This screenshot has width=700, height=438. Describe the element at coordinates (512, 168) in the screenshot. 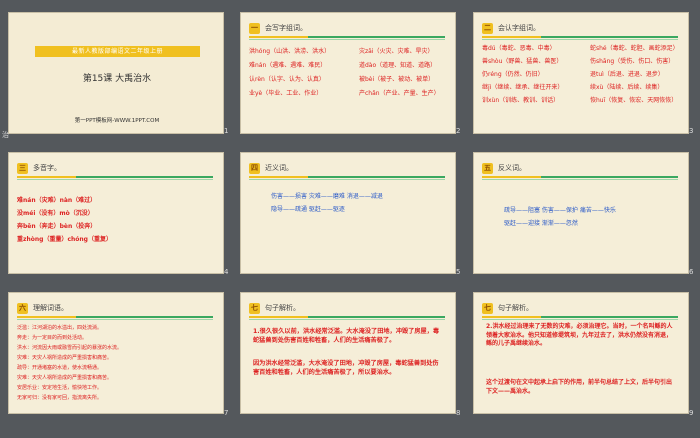

I see `section-heading: 反义词。` at that location.